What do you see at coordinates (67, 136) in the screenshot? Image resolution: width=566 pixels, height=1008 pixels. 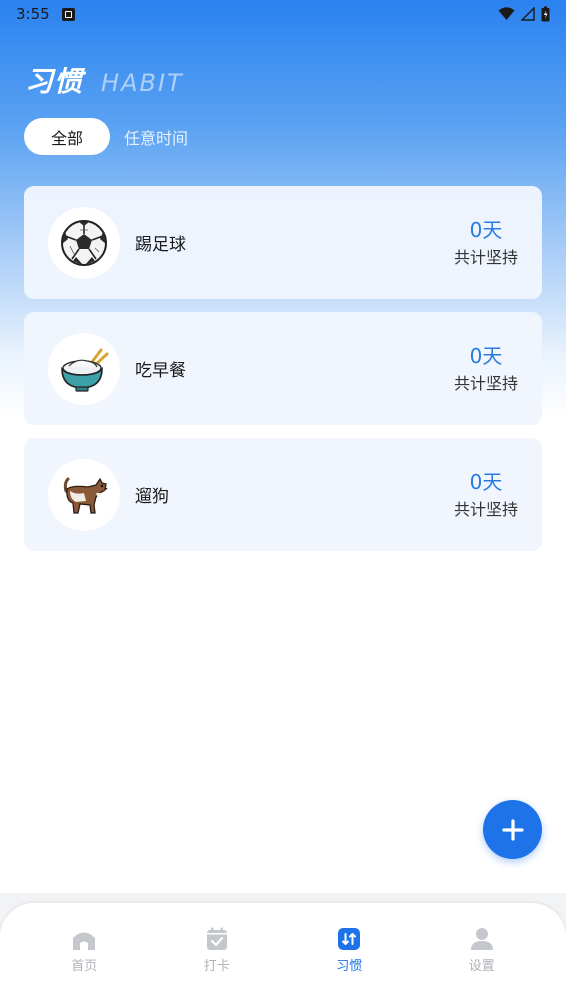 I see `filter-all-button: 全部` at bounding box center [67, 136].